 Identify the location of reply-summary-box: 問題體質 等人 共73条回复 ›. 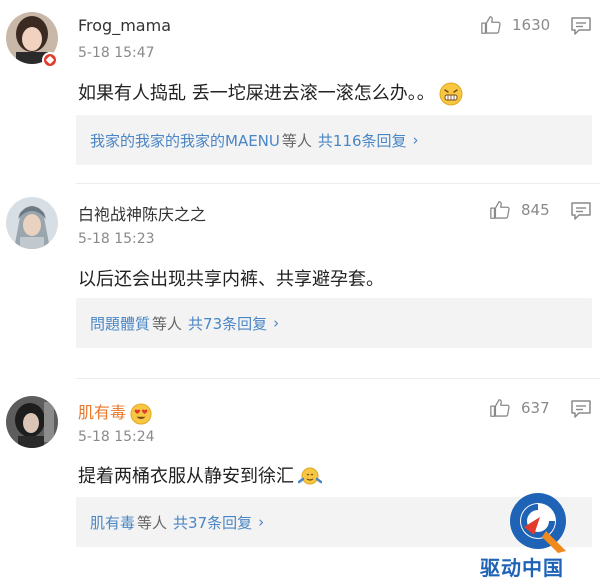
(334, 323).